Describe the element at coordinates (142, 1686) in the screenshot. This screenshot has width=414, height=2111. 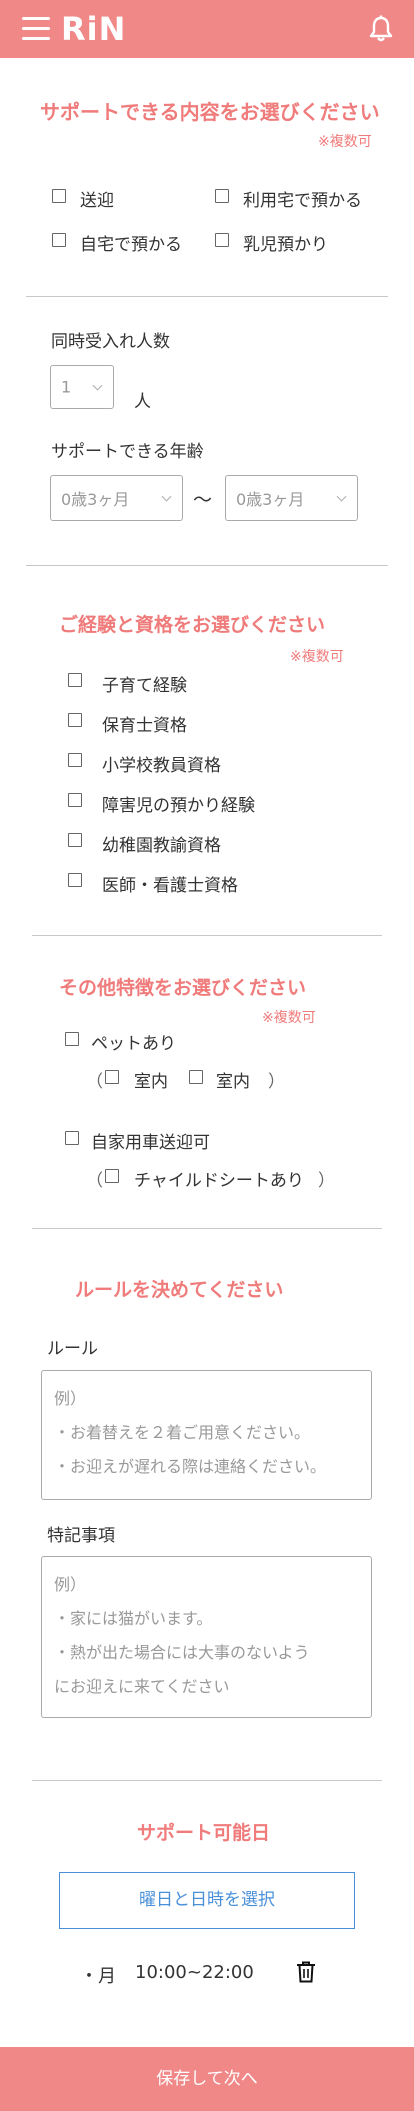
I see `notes-placeholder-line: にお迎えに来てください` at that location.